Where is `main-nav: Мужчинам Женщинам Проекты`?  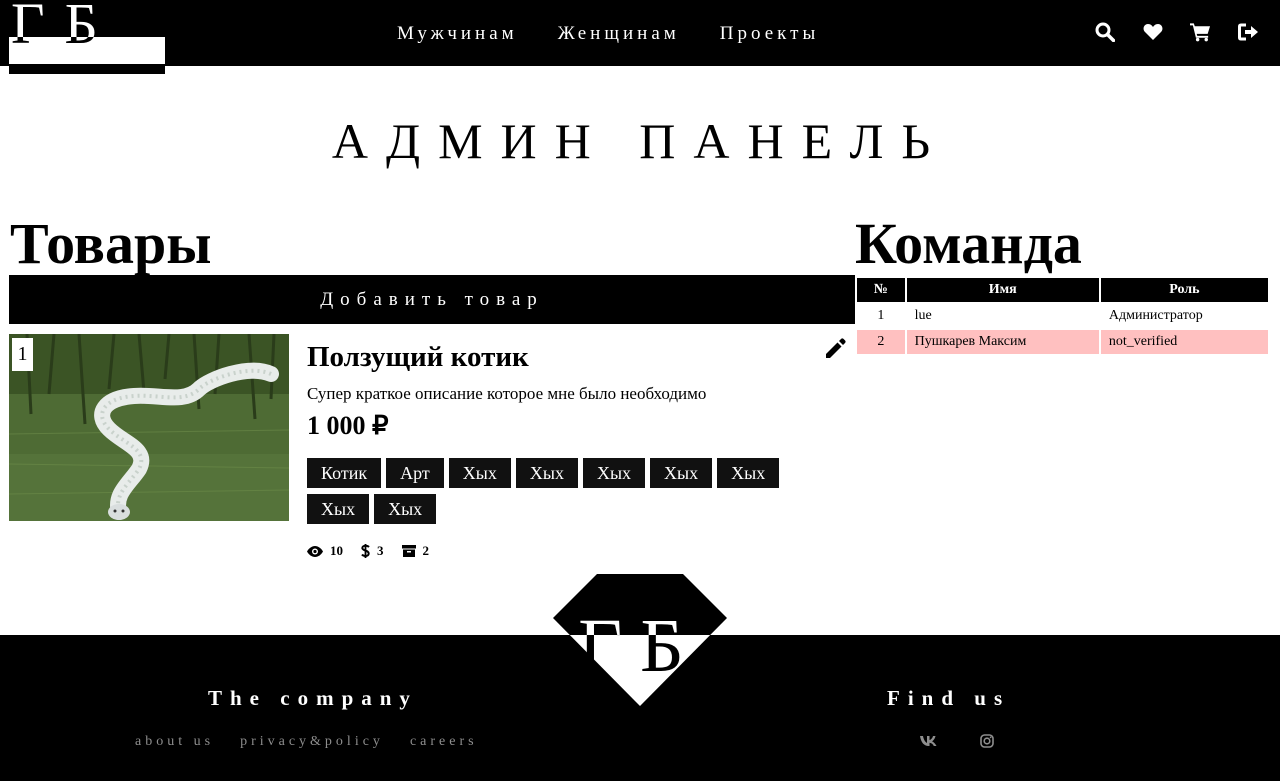 main-nav: Мужчинам Женщинам Проекты is located at coordinates (608, 34).